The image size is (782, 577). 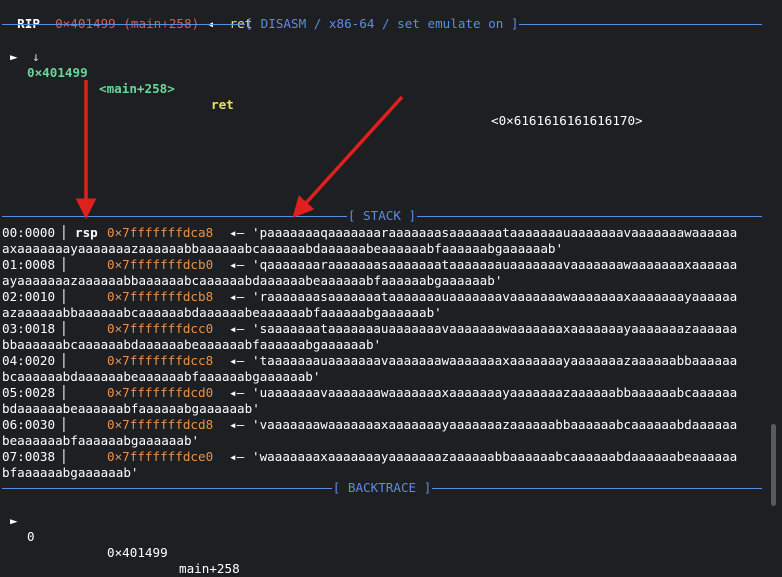 What do you see at coordinates (14, 520) in the screenshot?
I see `backtrace-marker-icon: ►` at bounding box center [14, 520].